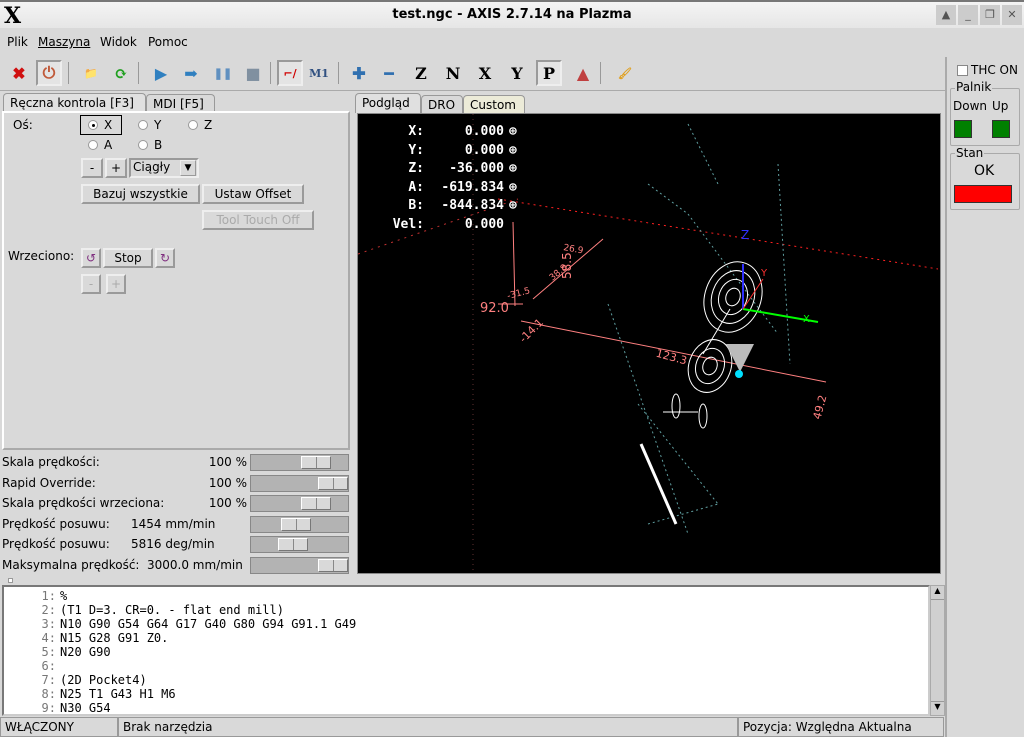 The width and height of the screenshot is (1024, 737). What do you see at coordinates (91, 73) in the screenshot?
I see `open-folder-icon: 📁` at bounding box center [91, 73].